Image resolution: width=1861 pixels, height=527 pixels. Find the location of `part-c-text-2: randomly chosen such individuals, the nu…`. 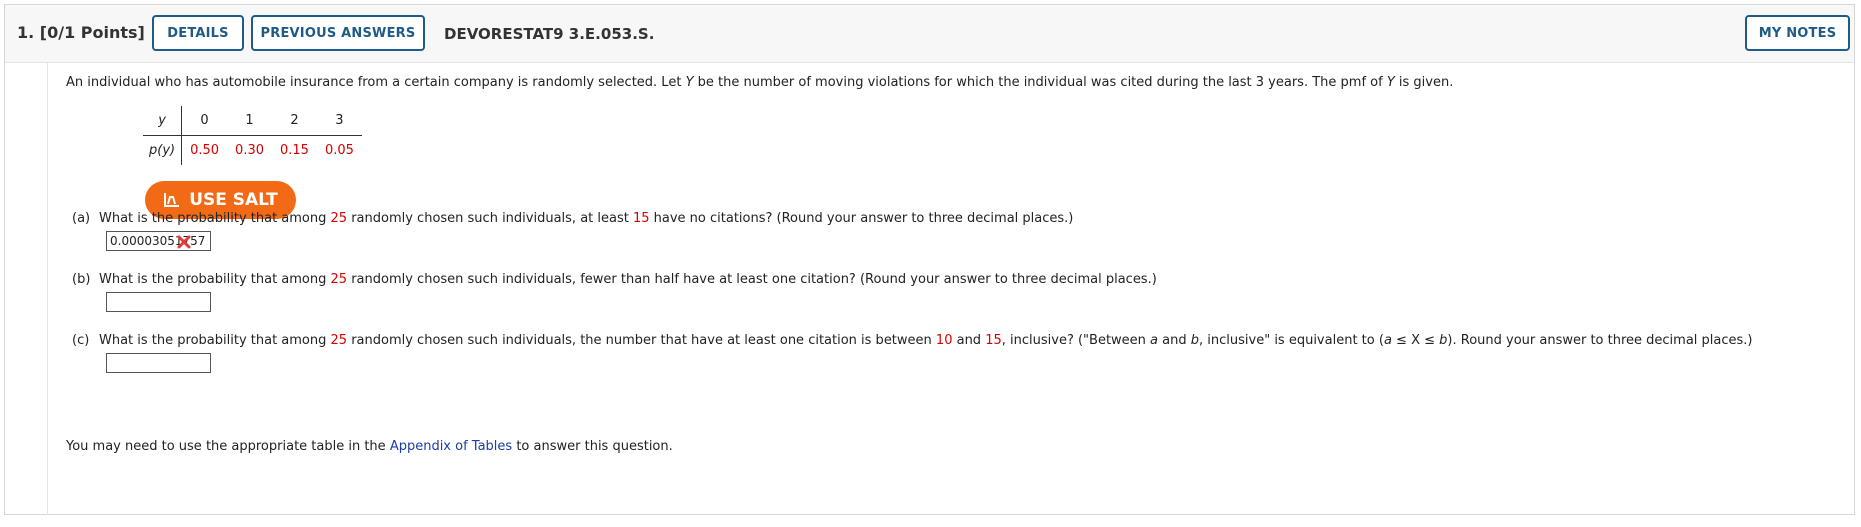

part-c-text-2: randomly chosen such individuals, the nu… is located at coordinates (641, 340).